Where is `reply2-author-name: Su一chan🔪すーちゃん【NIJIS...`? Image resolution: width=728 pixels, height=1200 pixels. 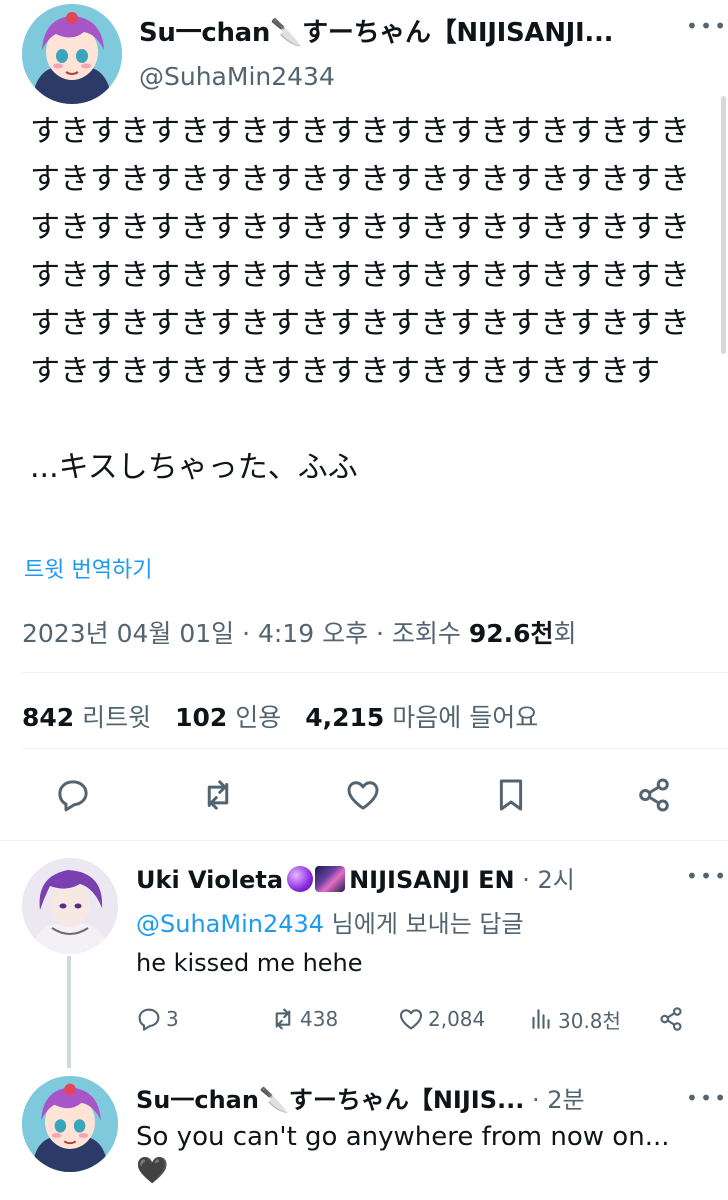
reply2-author-name: Su一chan🔪すーちゃん【NIJIS... is located at coordinates (330, 1100).